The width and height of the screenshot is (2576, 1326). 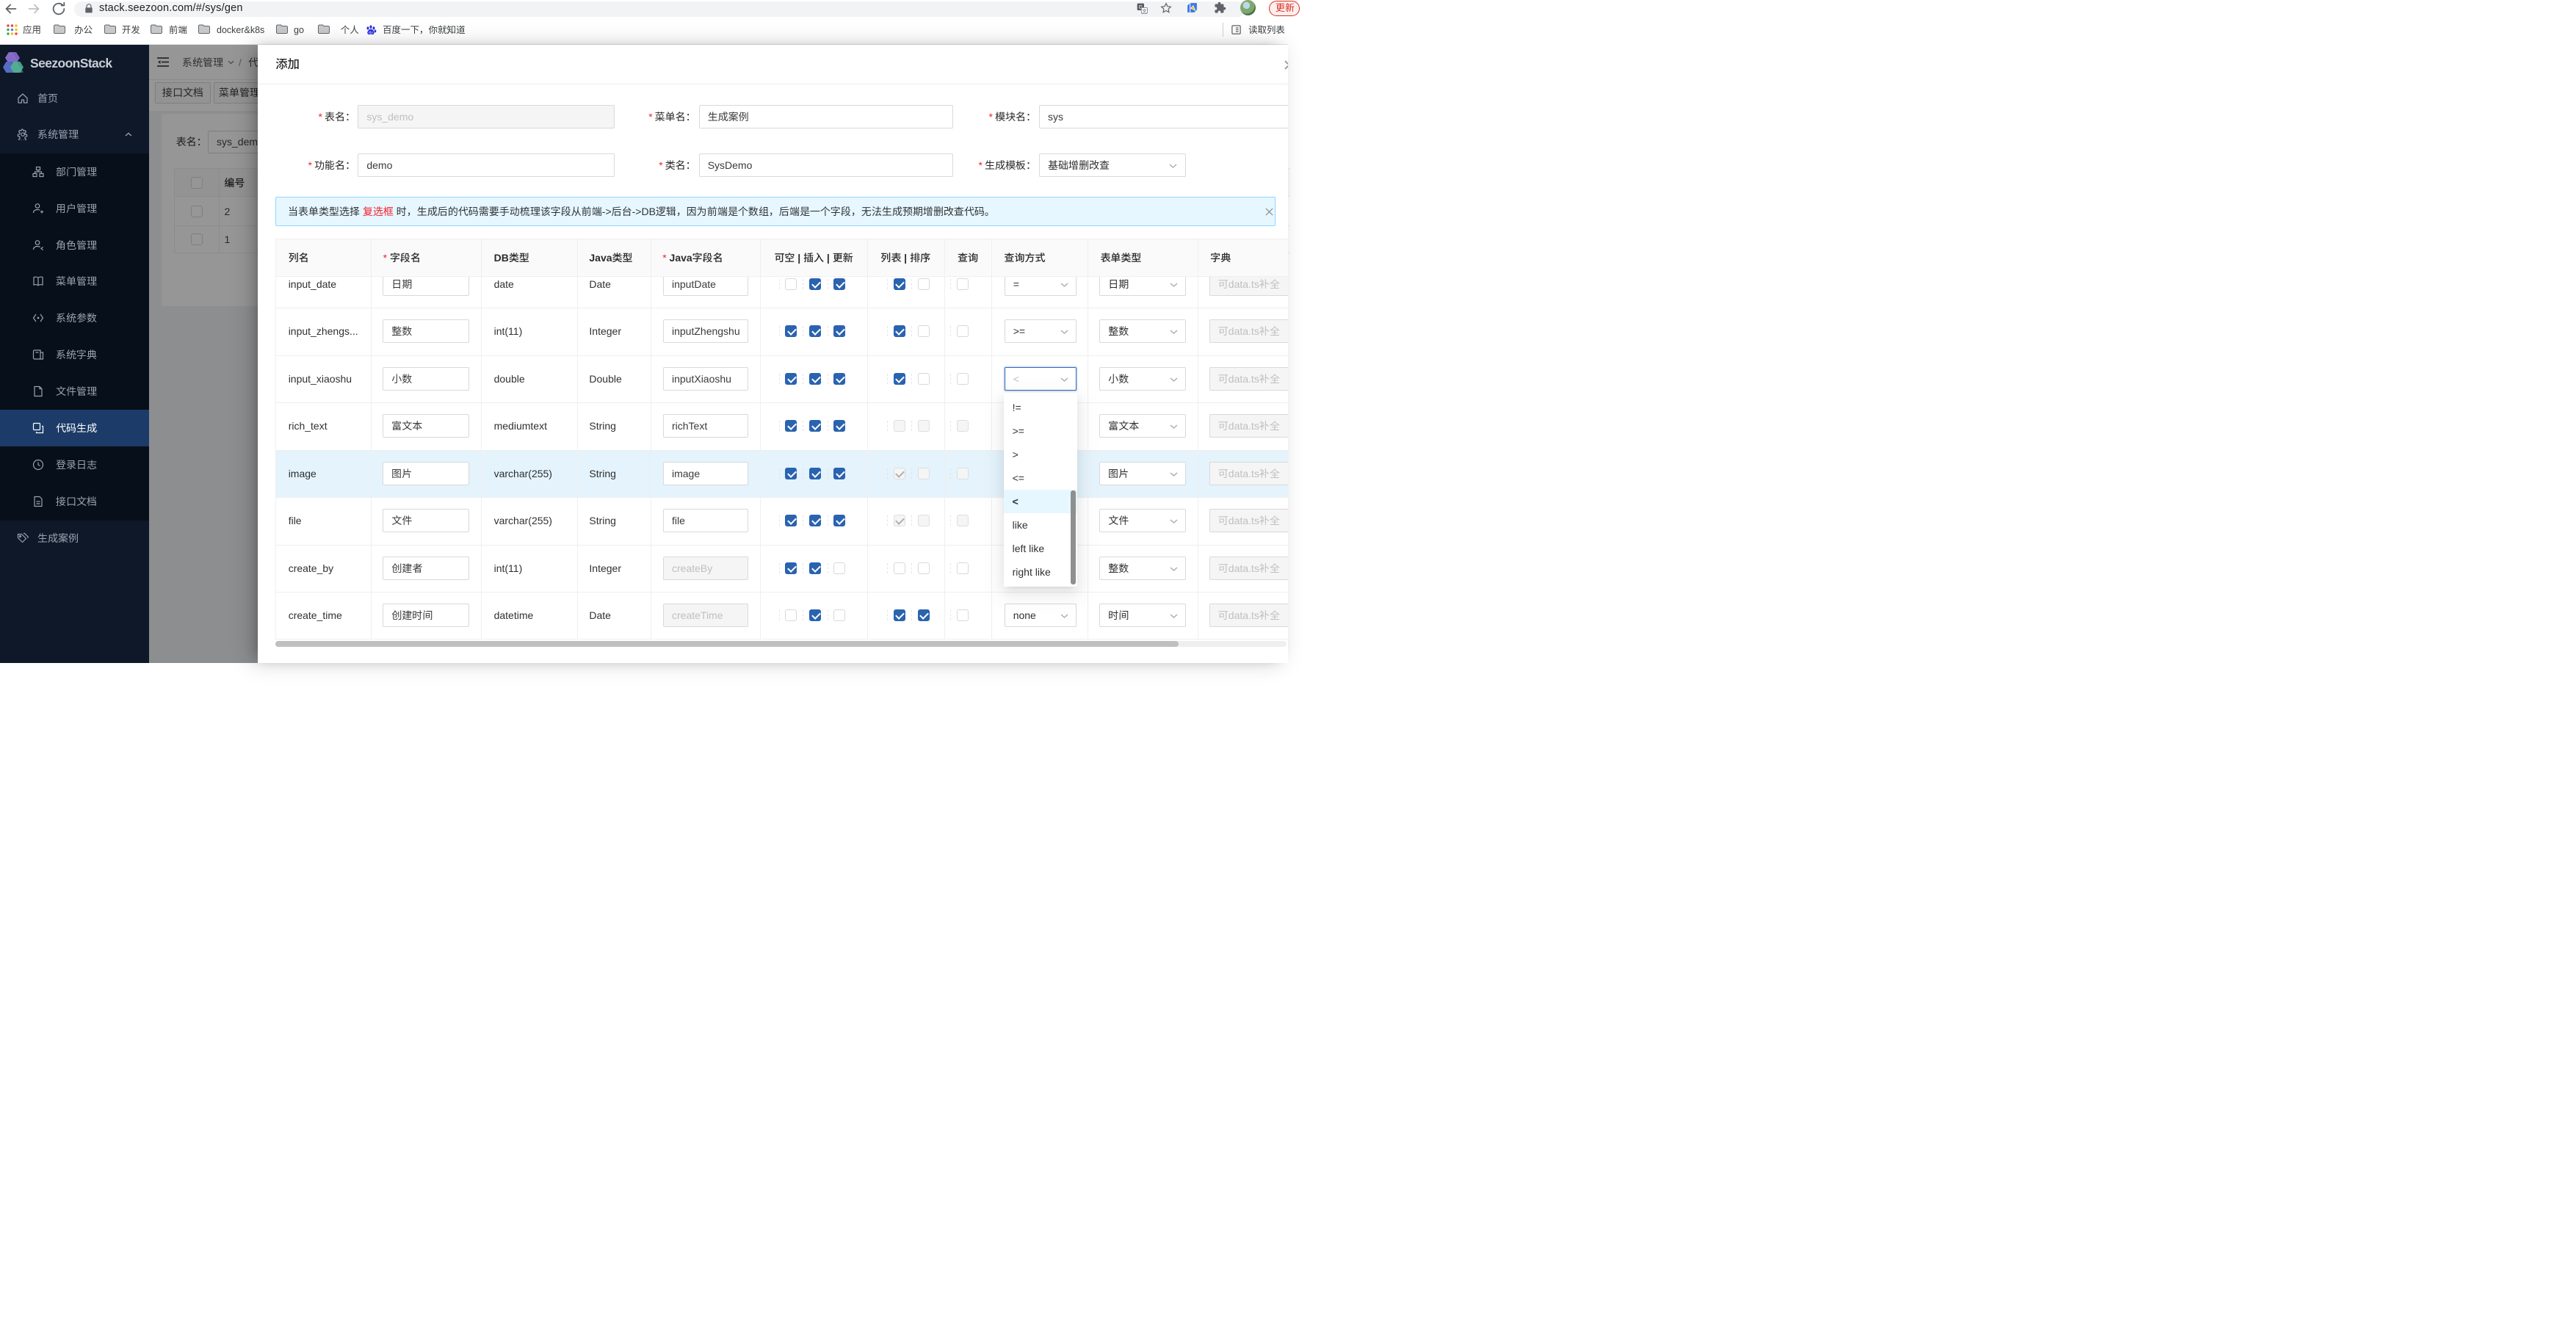 What do you see at coordinates (371, 33) in the screenshot?
I see `svg-text: du` at bounding box center [371, 33].